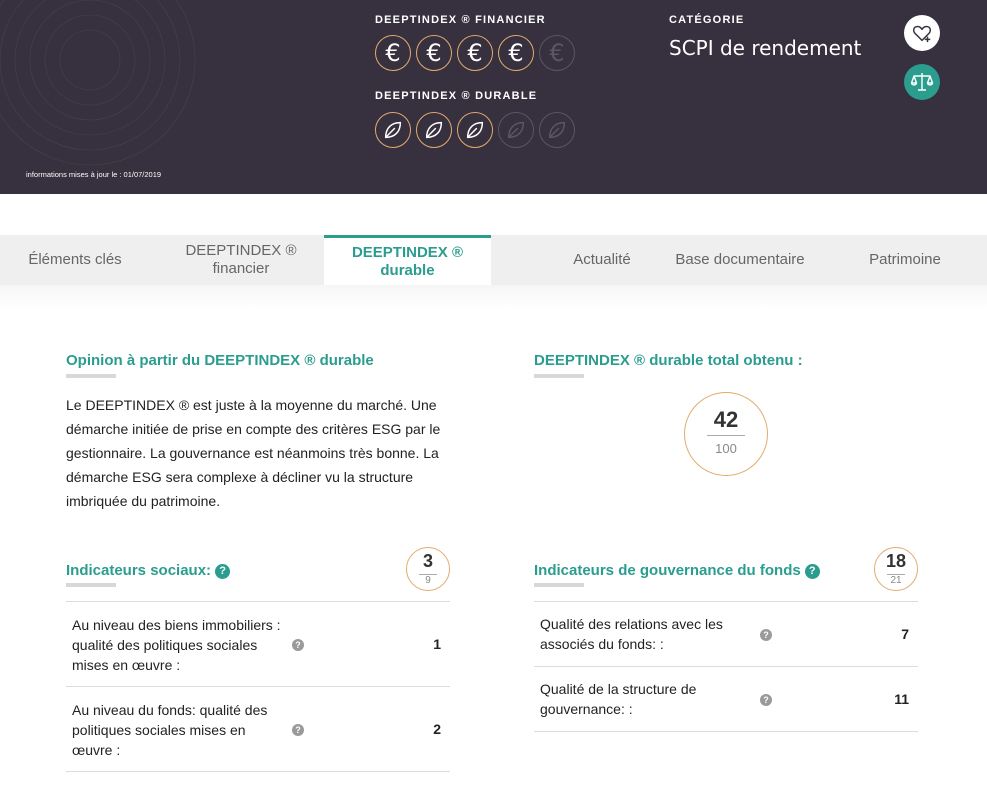 This screenshot has width=987, height=789. What do you see at coordinates (726, 419) in the screenshot?
I see `total-score: 42` at bounding box center [726, 419].